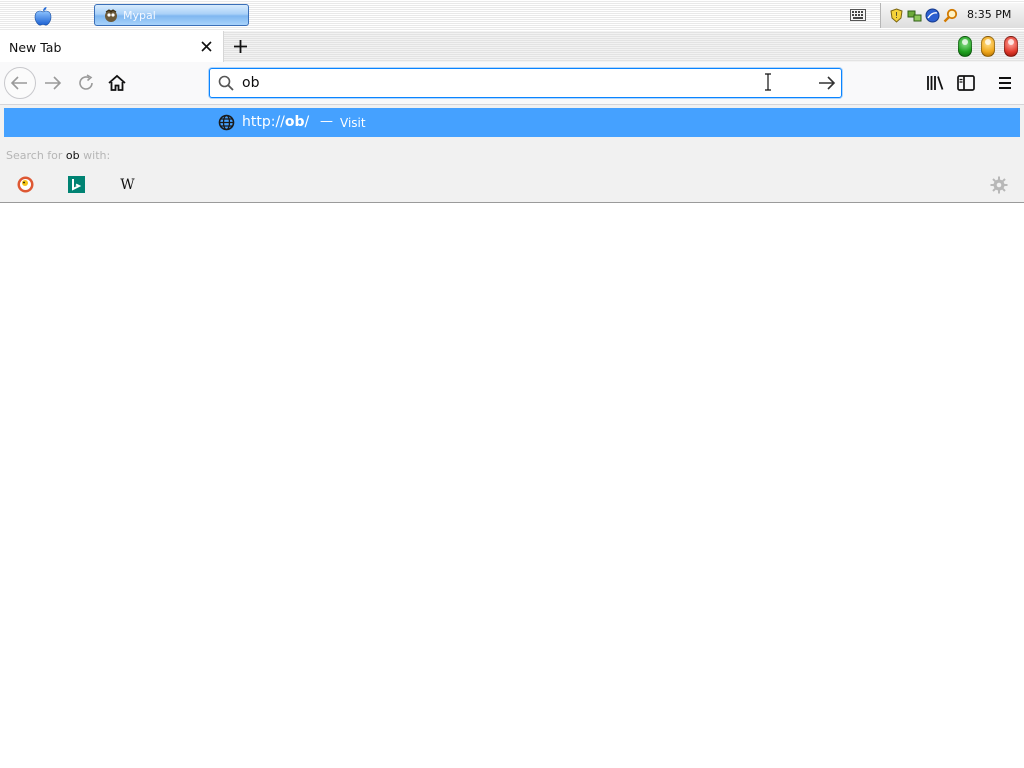 The image size is (1024, 768). I want to click on taskbar-app-label: Mypal, so click(139, 15).